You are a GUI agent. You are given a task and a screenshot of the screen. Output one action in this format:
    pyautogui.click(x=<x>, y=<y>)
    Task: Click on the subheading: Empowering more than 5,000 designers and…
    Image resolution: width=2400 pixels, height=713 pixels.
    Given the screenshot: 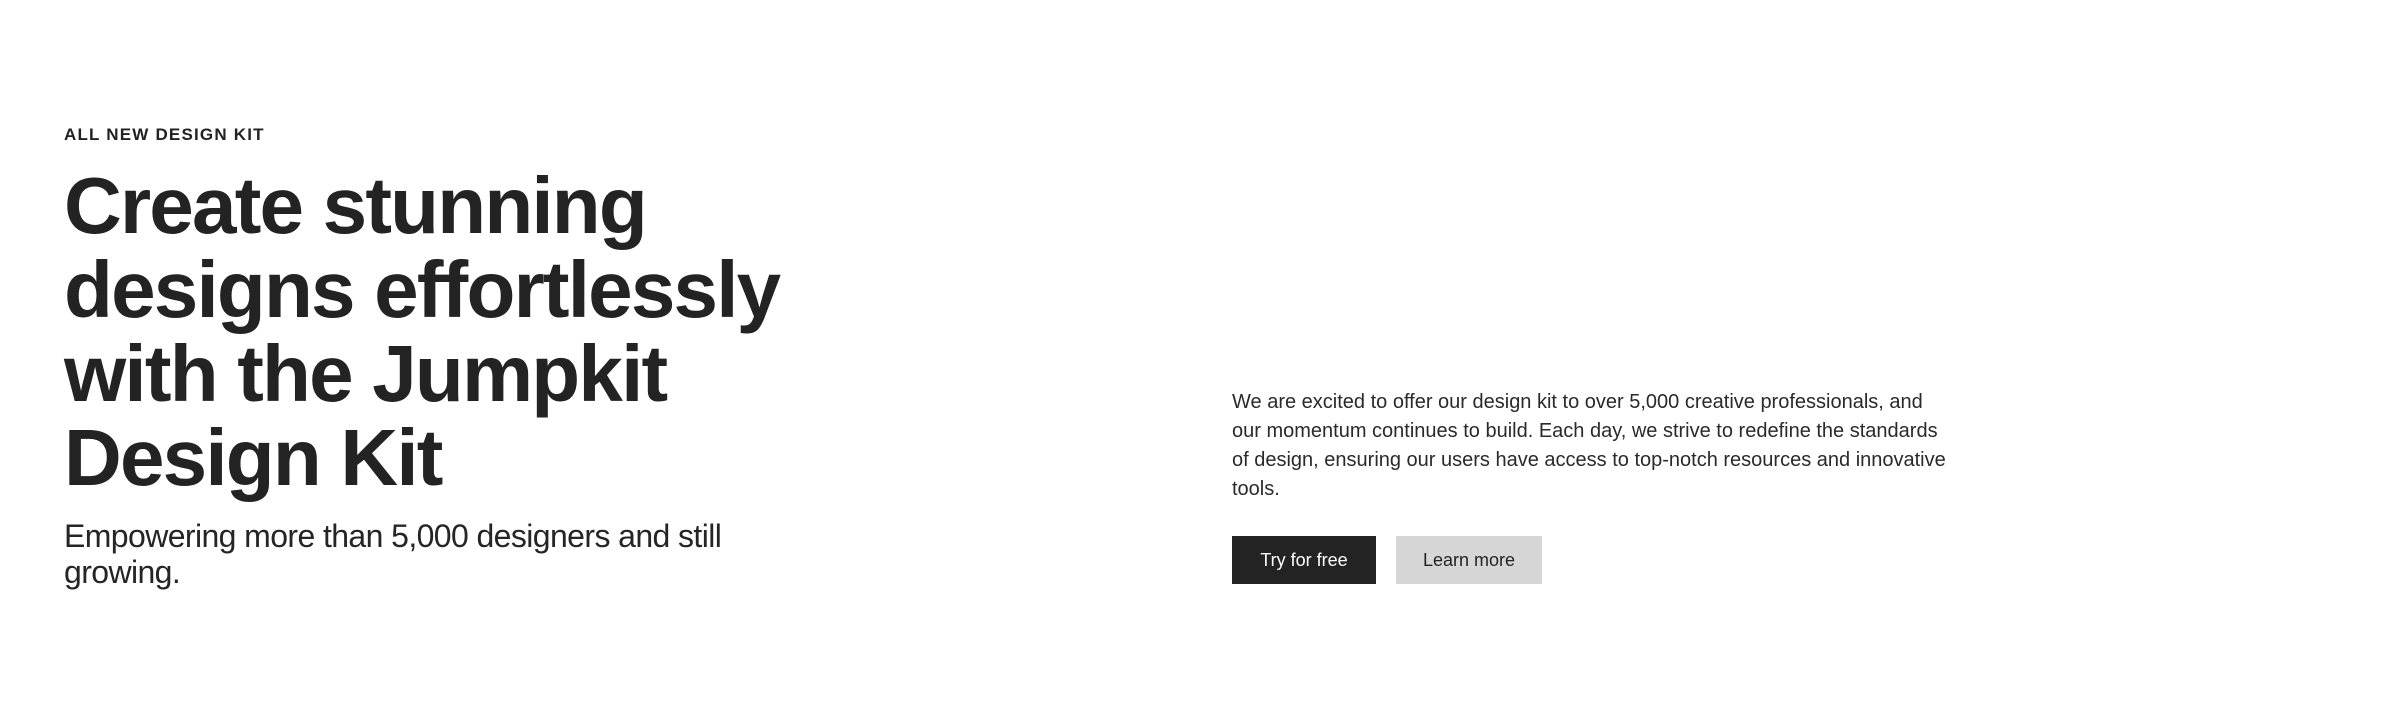 What is the action you would take?
    pyautogui.click(x=393, y=554)
    